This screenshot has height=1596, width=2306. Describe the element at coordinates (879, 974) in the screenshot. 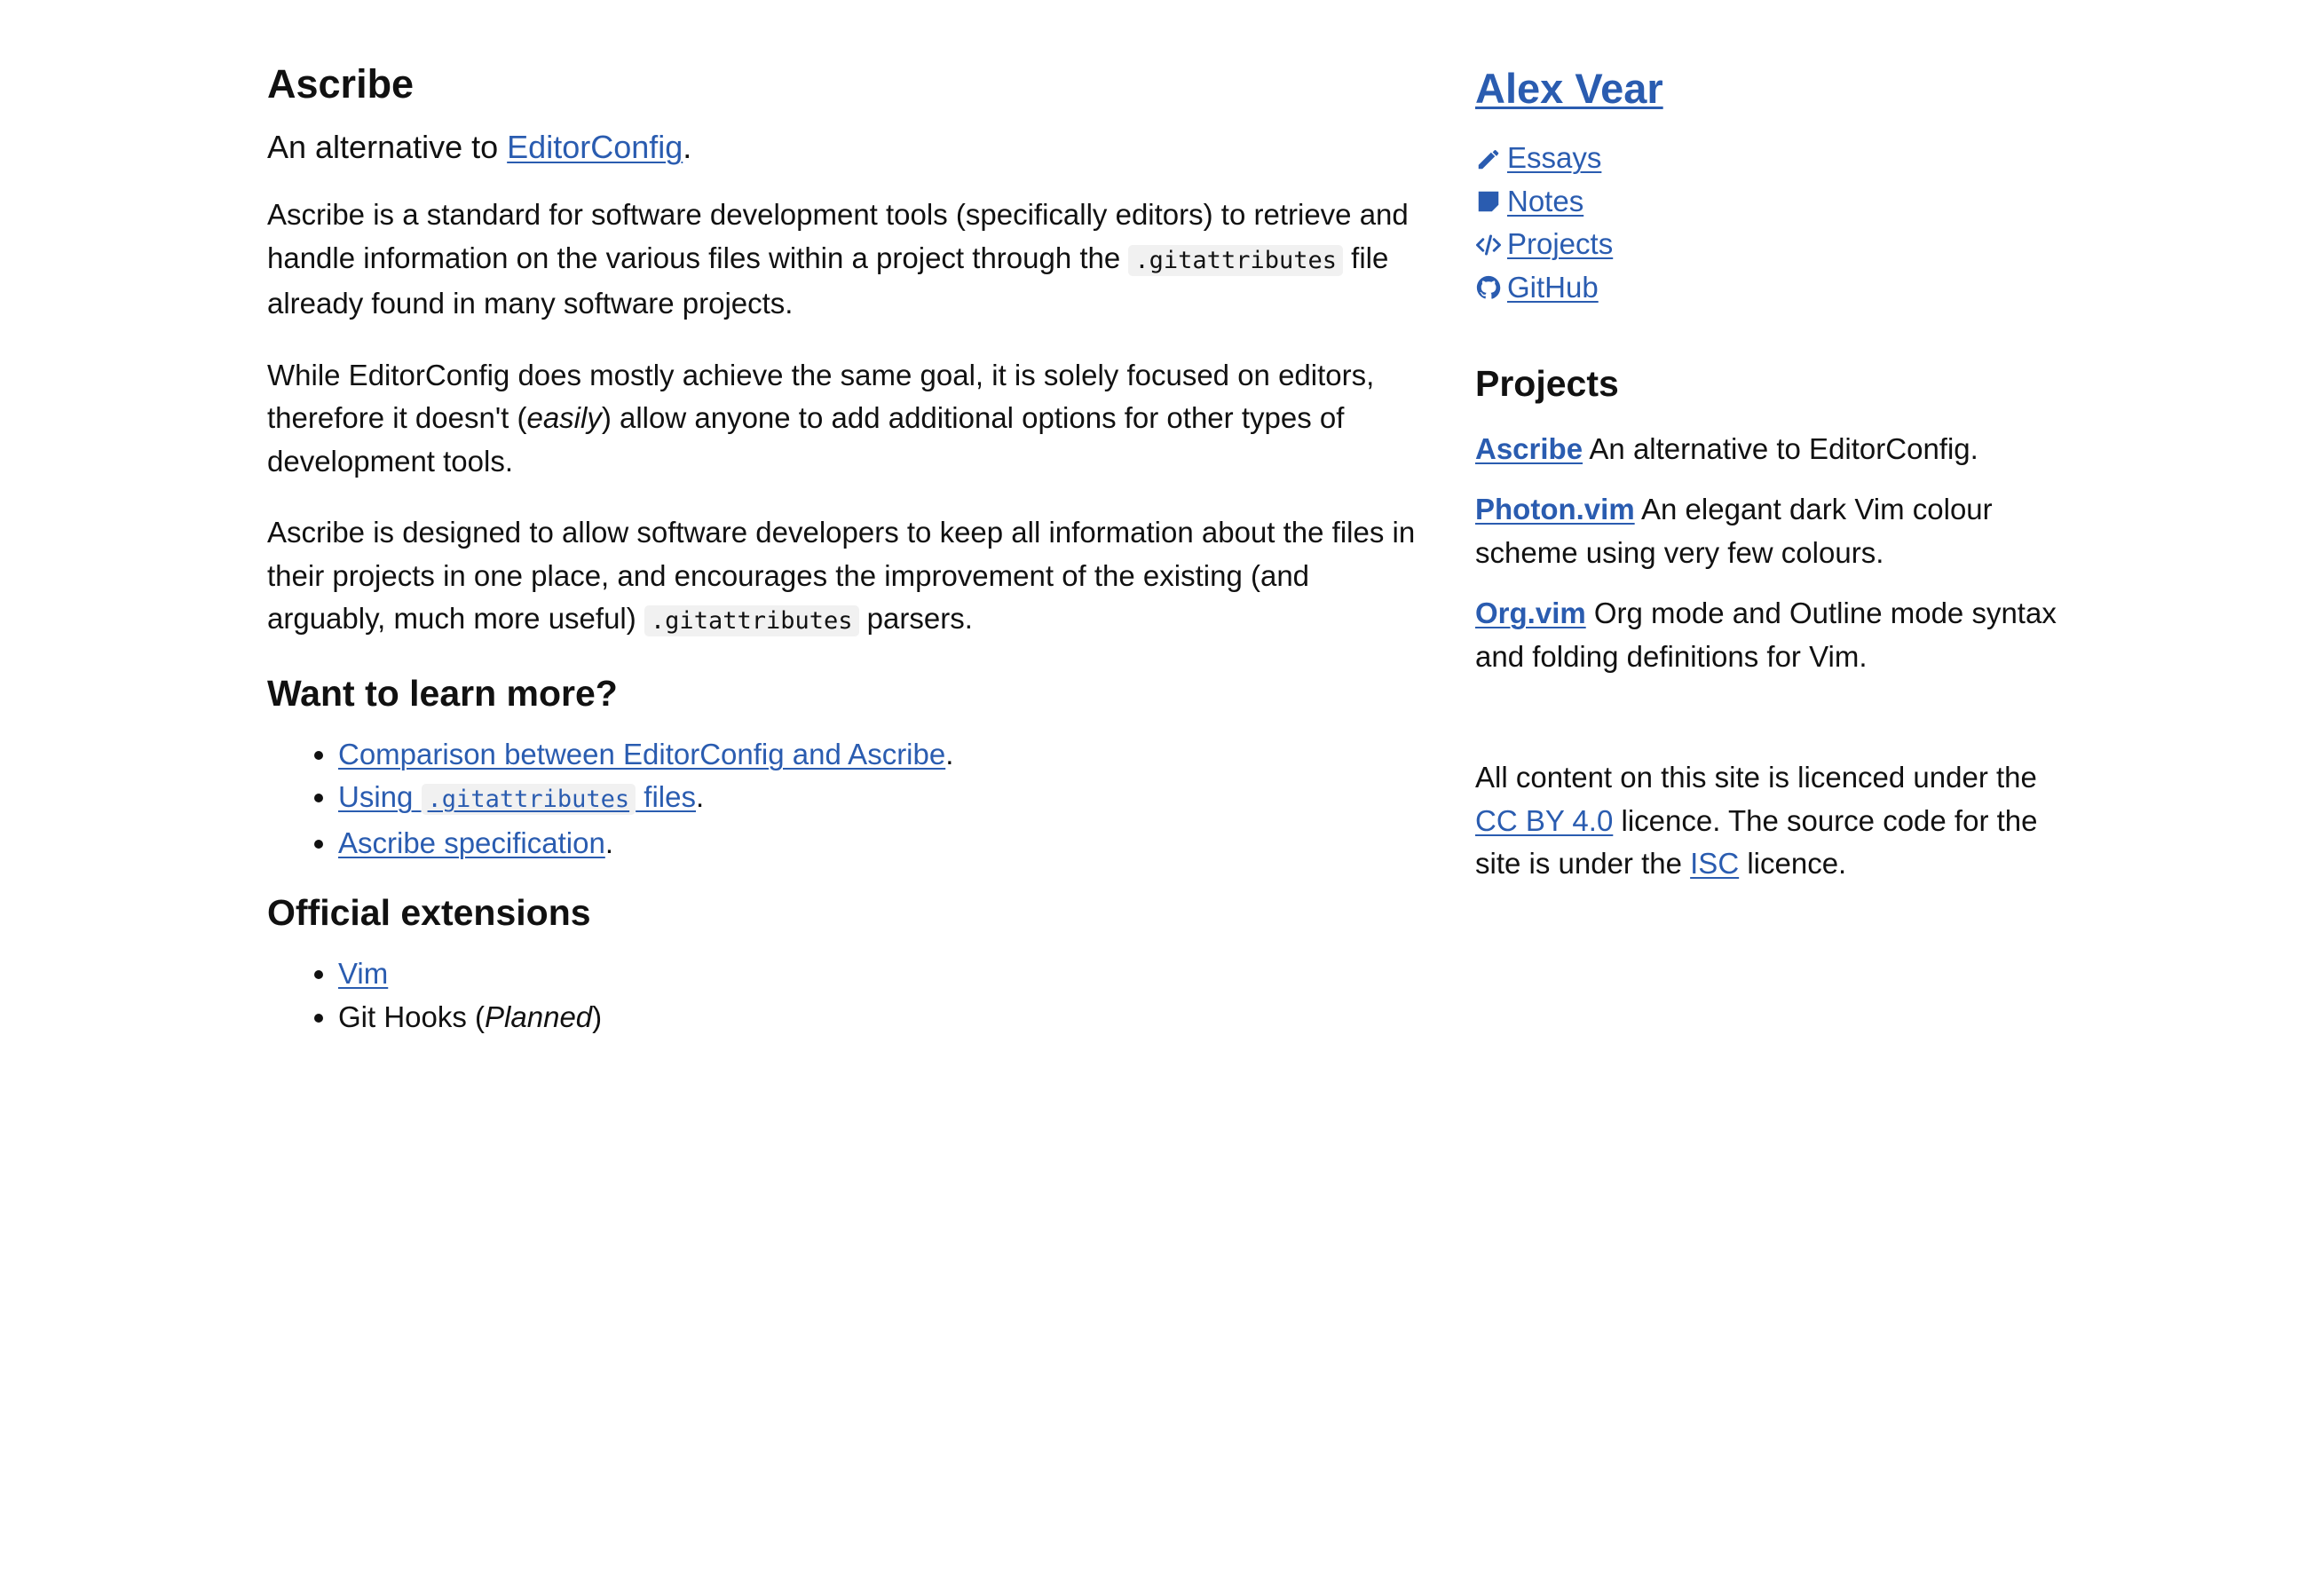

I see `list-item: Vim` at that location.